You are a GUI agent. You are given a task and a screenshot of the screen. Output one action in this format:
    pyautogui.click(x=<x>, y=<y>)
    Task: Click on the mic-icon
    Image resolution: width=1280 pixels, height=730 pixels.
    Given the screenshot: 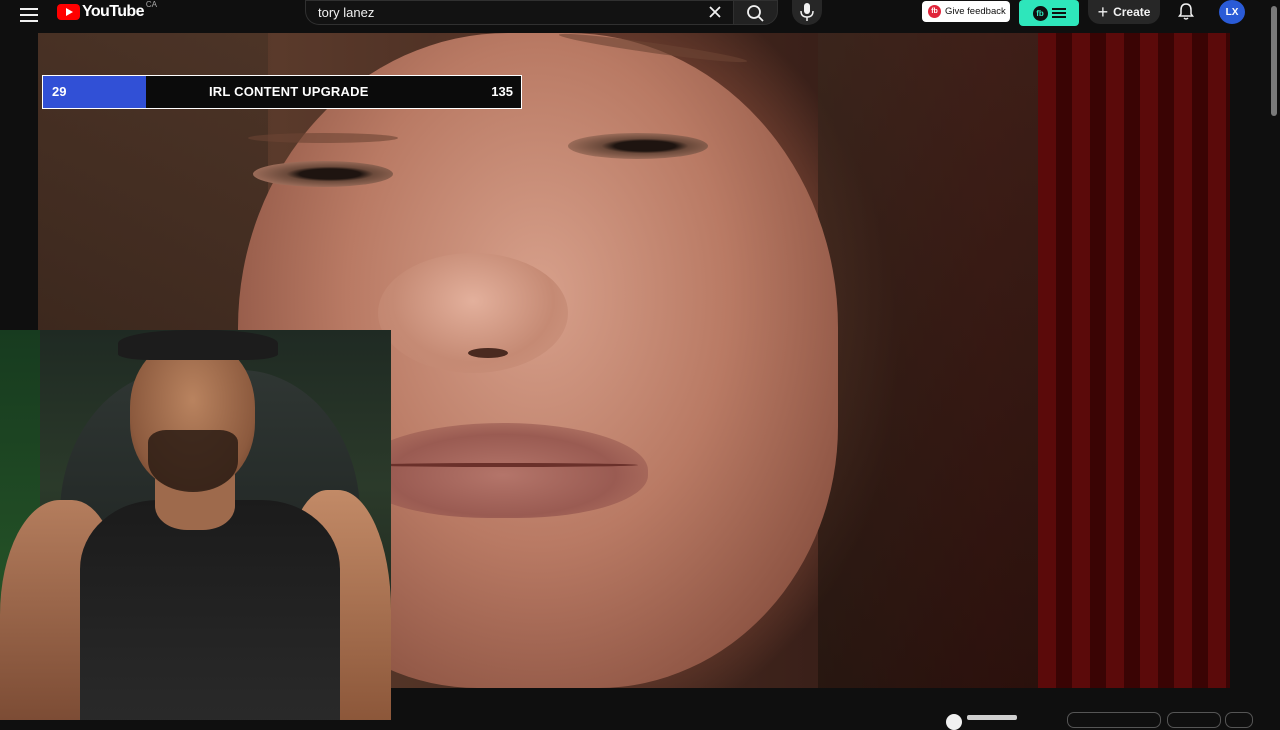 What is the action you would take?
    pyautogui.click(x=807, y=12)
    